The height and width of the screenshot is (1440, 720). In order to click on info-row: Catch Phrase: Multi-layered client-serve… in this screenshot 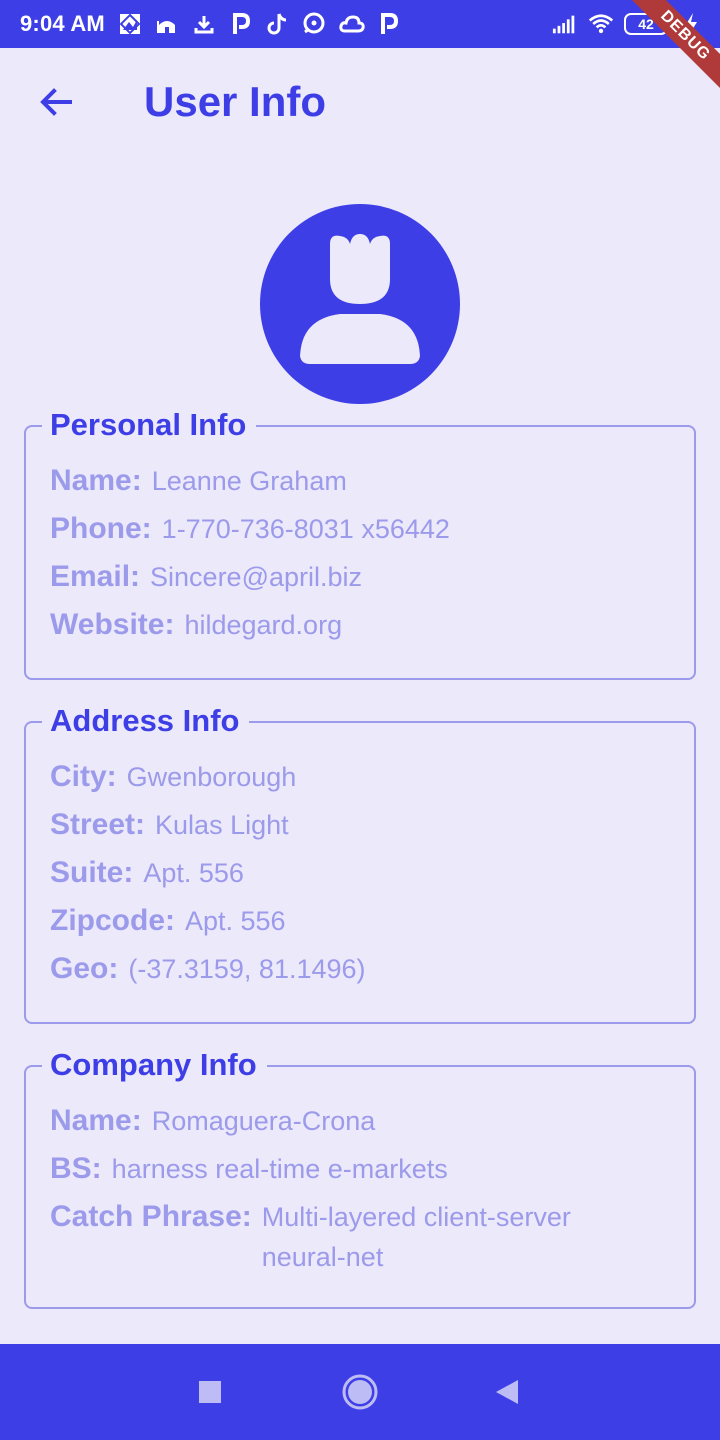, I will do `click(346, 1237)`.